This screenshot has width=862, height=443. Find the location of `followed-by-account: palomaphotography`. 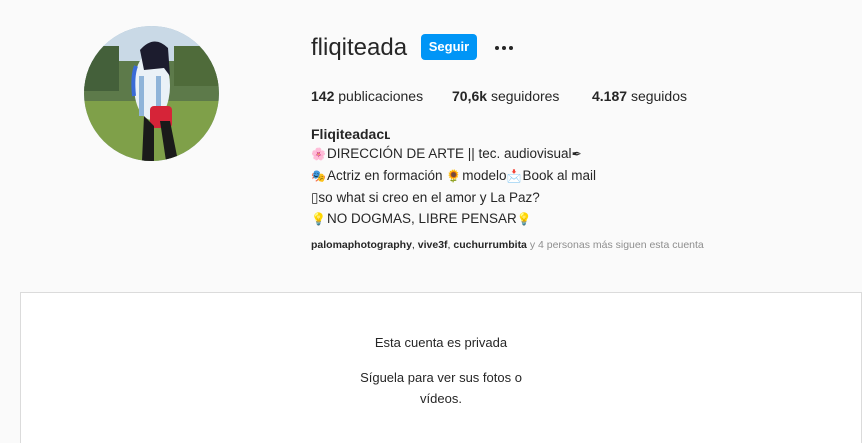

followed-by-account: palomaphotography is located at coordinates (361, 245).